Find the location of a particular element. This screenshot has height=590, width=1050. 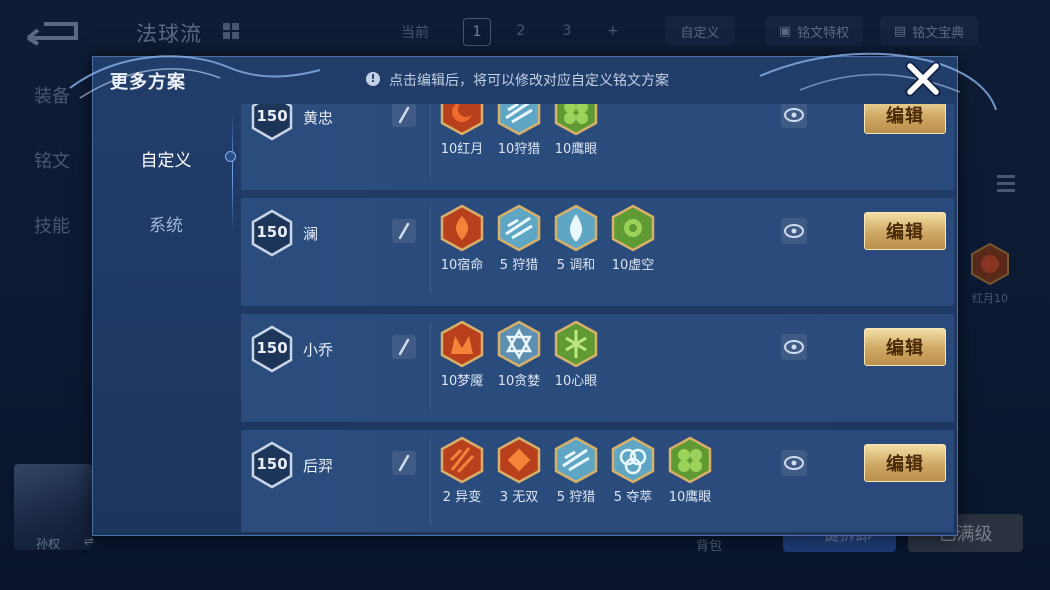

tab-system: 系统 is located at coordinates (166, 223).